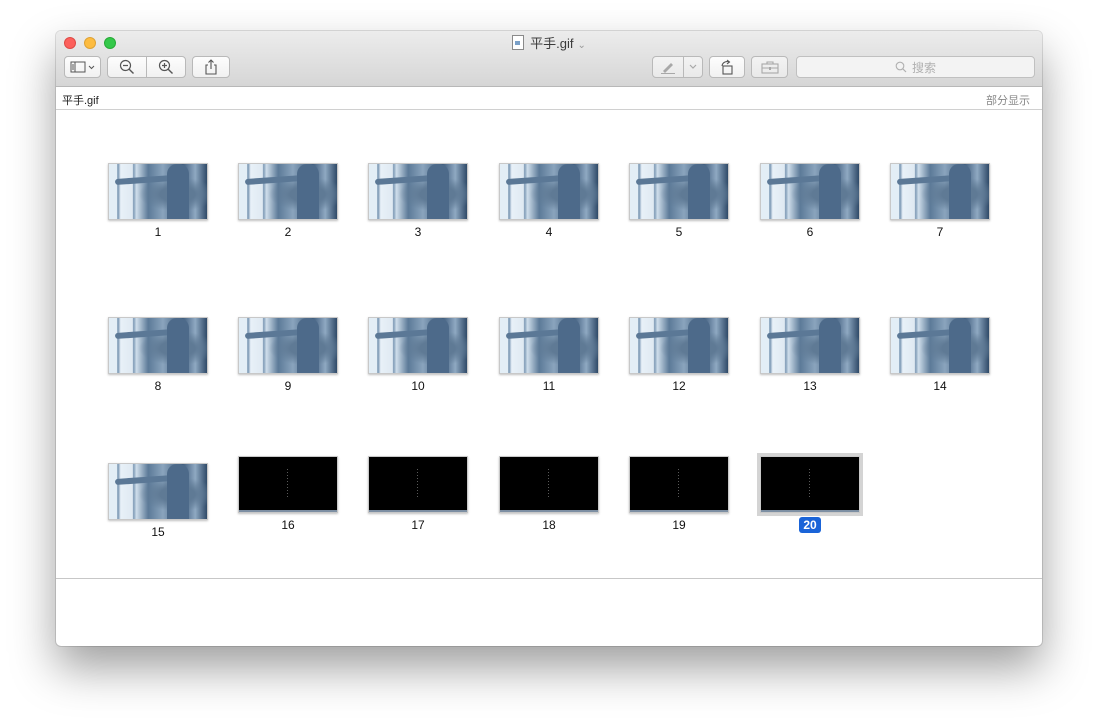 This screenshot has width=1098, height=727. I want to click on selected-frame-number: 20, so click(810, 525).